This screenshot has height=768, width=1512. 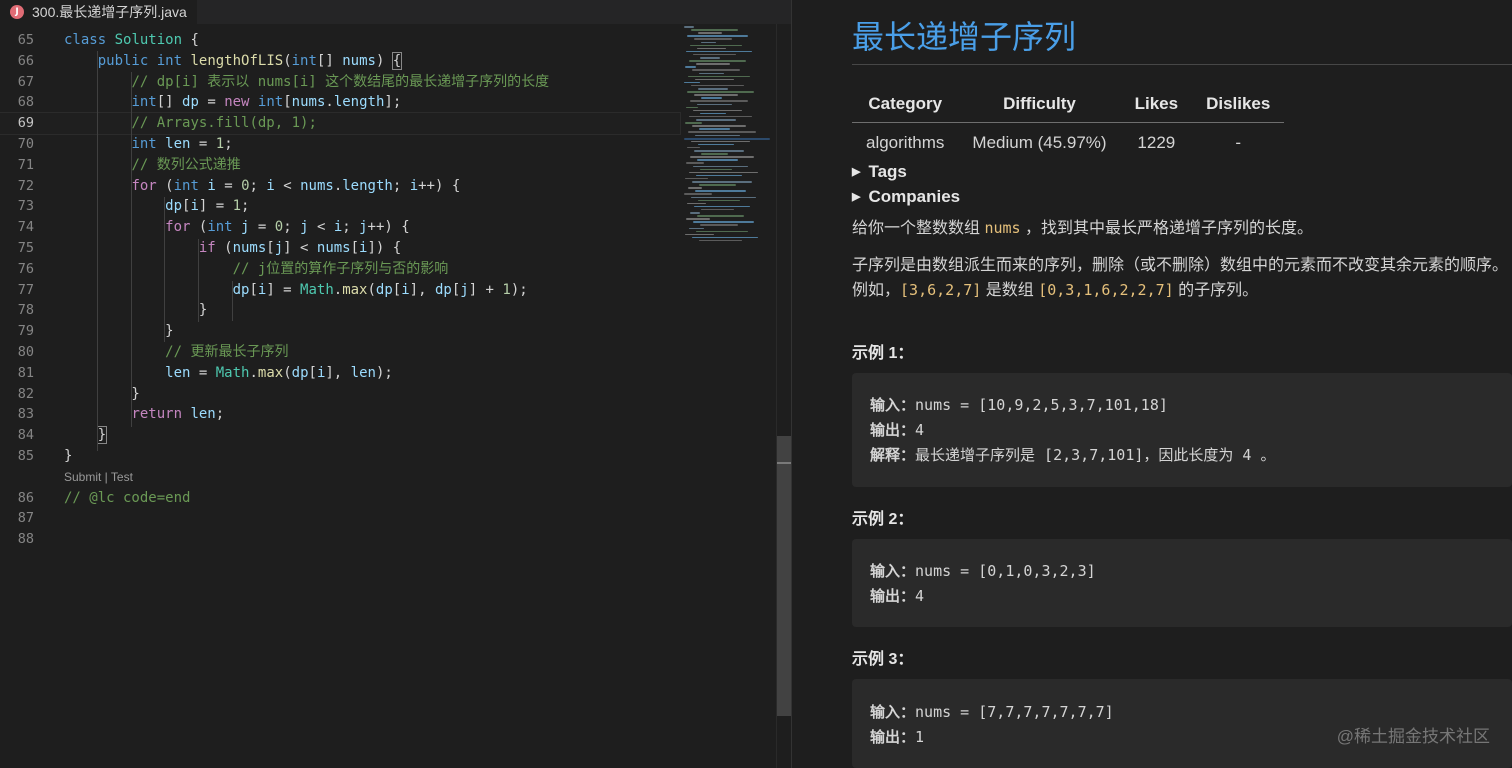 I want to click on tags-label: Tags, so click(x=887, y=171).